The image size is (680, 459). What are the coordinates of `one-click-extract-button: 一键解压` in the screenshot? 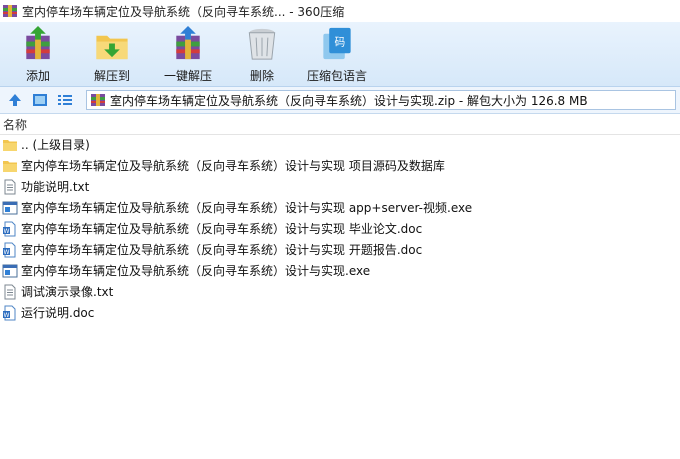 It's located at (188, 54).